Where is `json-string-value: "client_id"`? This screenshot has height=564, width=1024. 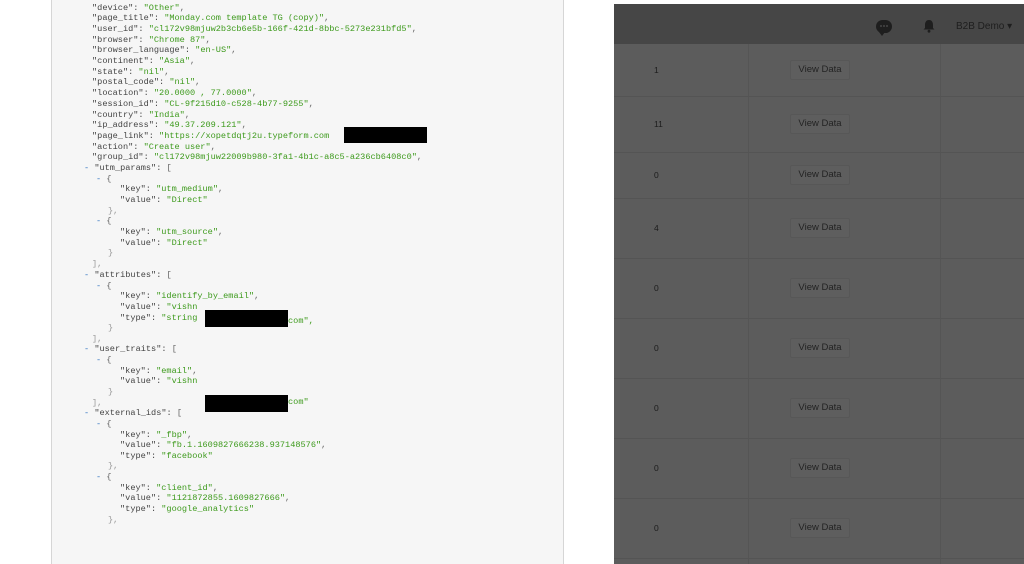
json-string-value: "client_id" is located at coordinates (184, 488).